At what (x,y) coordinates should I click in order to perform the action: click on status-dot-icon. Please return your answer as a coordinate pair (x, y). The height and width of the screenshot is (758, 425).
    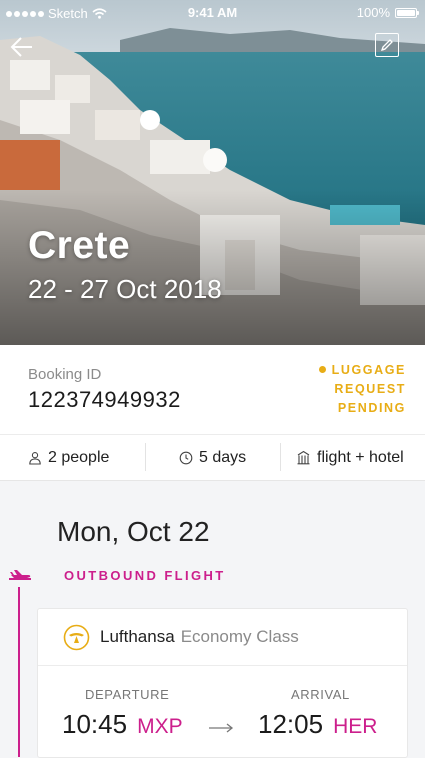
    Looking at the image, I should click on (322, 369).